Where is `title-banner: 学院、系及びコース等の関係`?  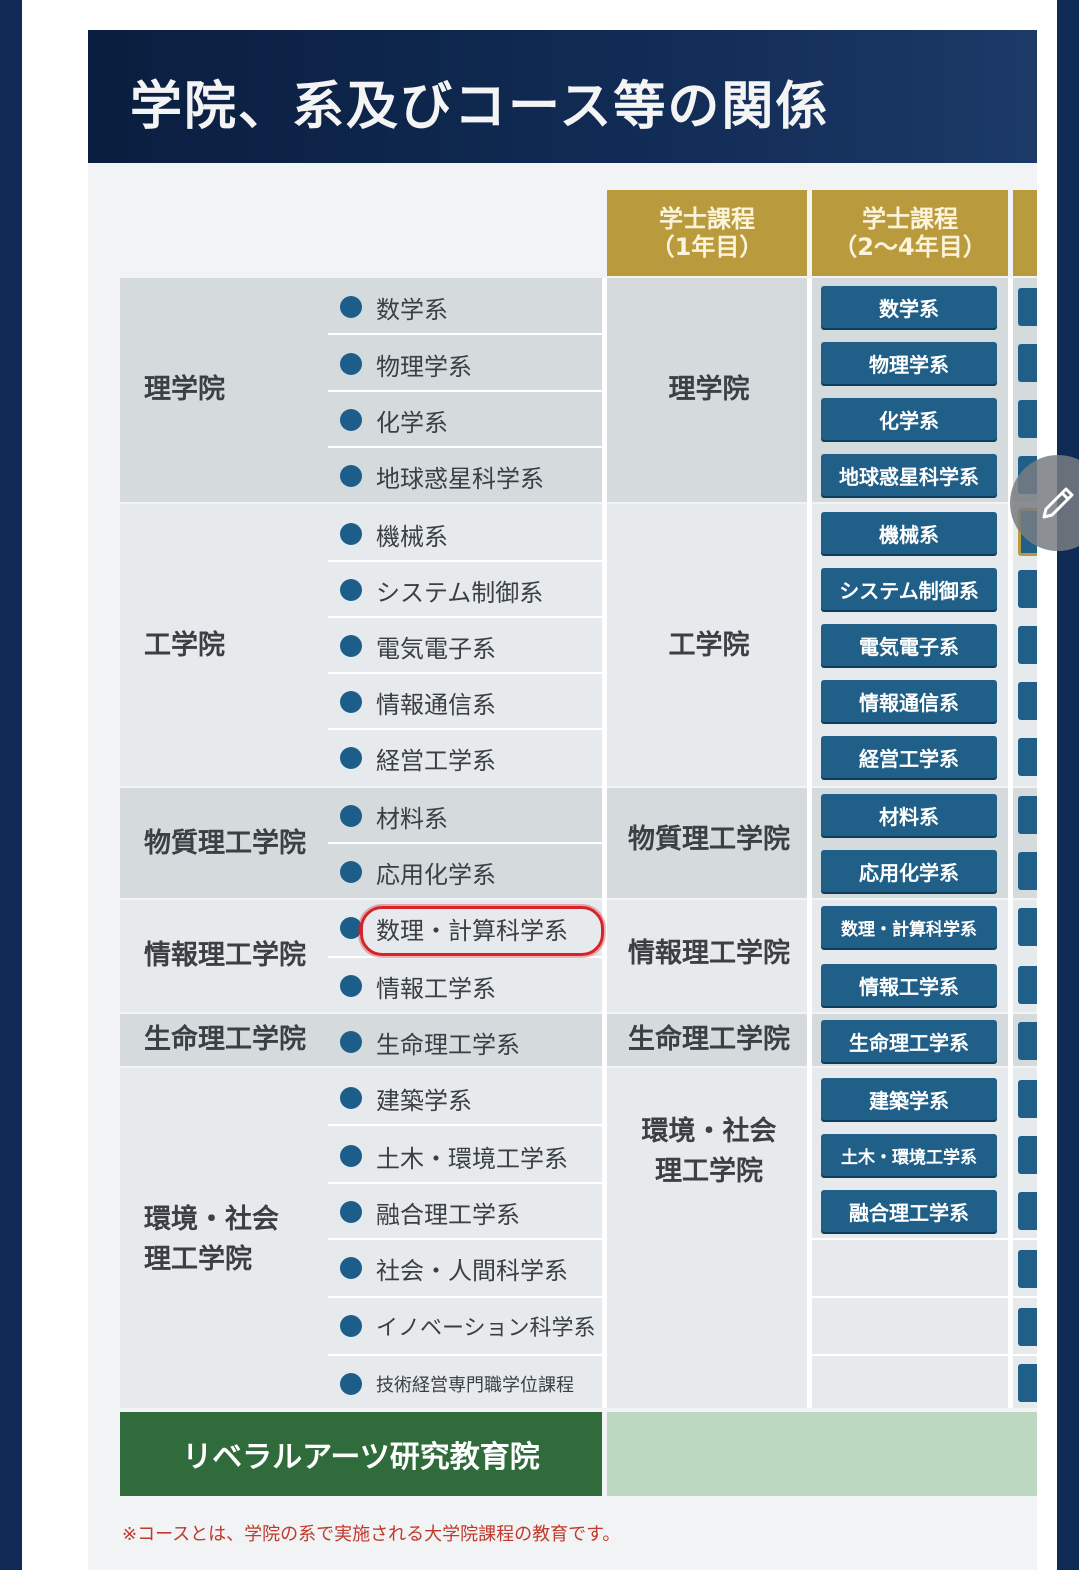
title-banner: 学院、系及びコース等の関係 is located at coordinates (562, 96).